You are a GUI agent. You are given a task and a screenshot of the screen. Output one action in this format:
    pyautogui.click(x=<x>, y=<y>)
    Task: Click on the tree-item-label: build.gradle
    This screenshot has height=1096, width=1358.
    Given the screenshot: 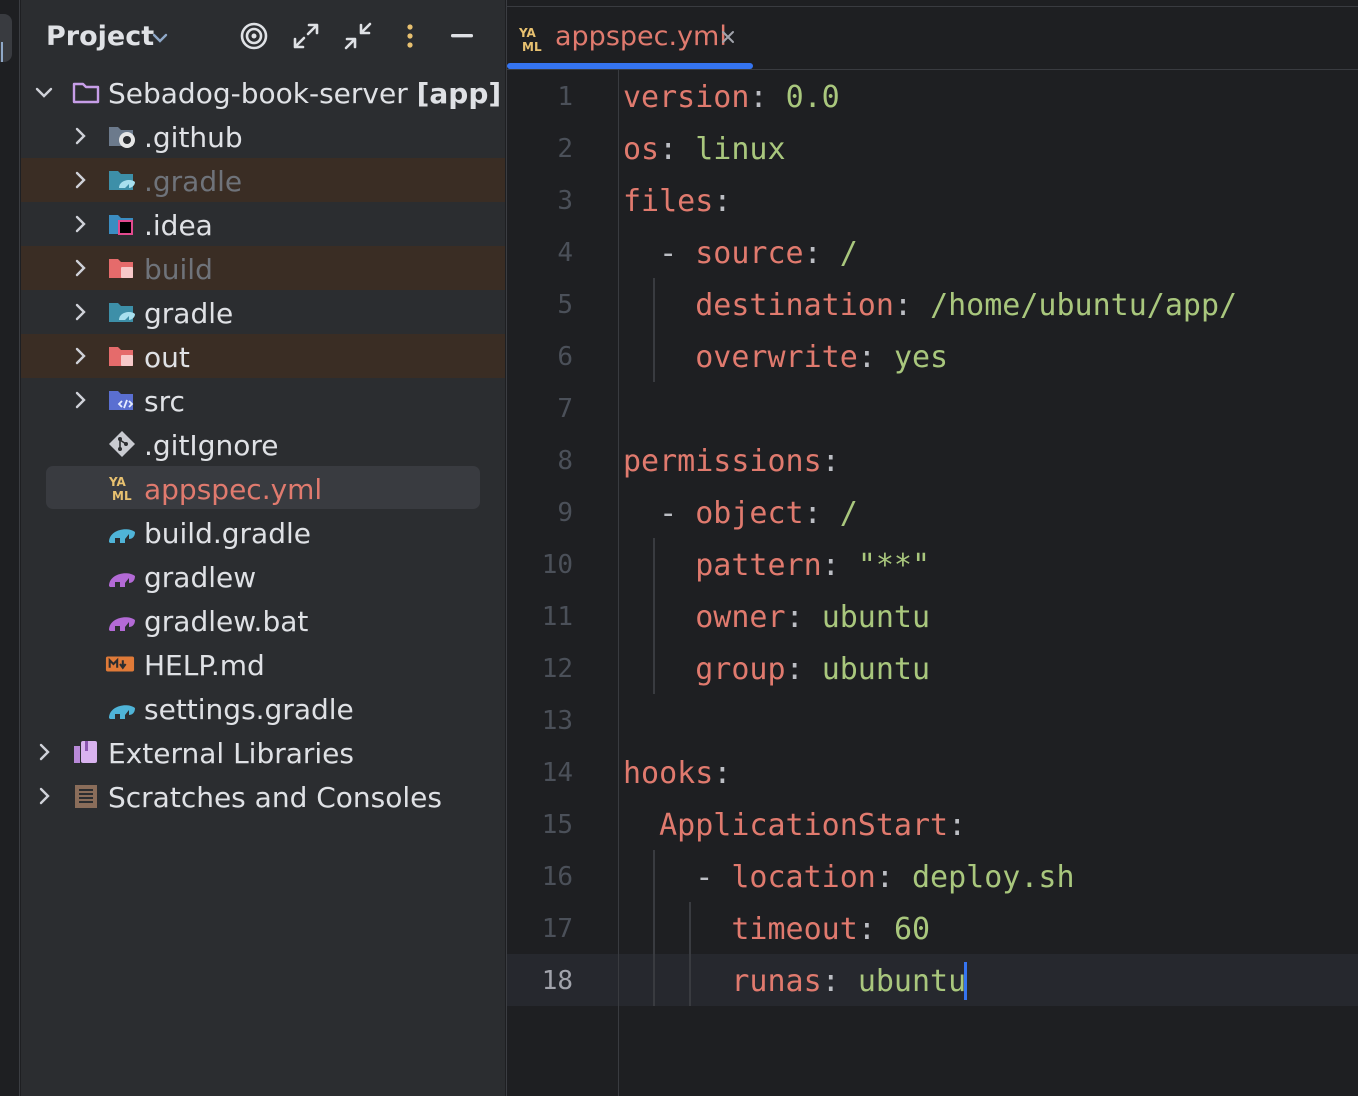 What is the action you would take?
    pyautogui.click(x=227, y=533)
    